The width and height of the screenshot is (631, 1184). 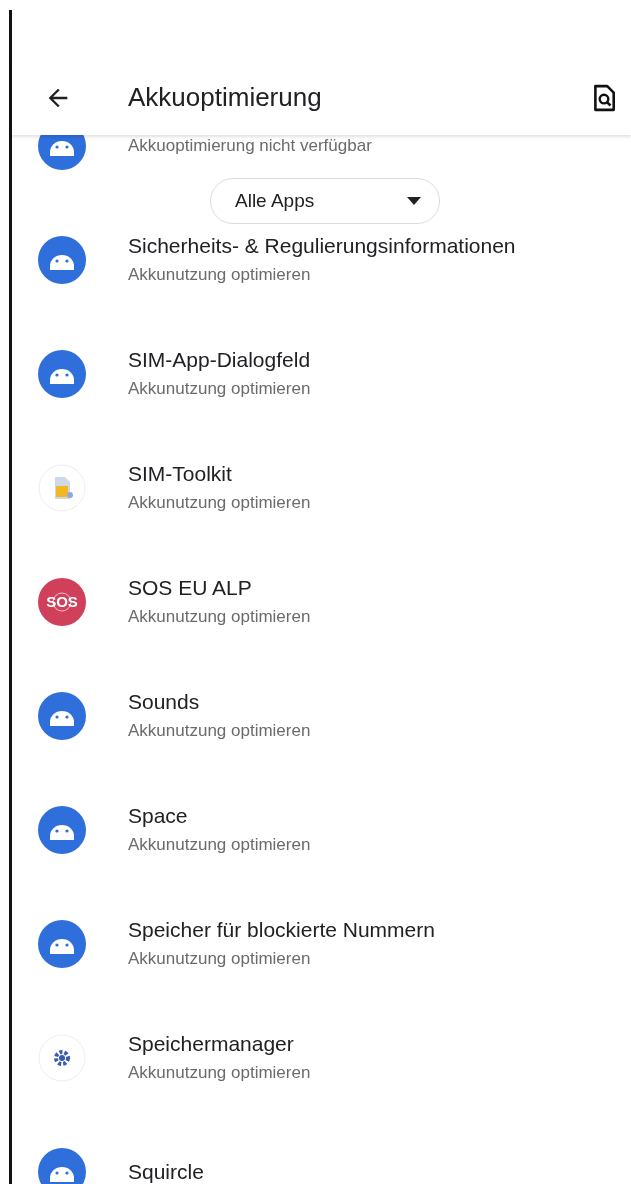 What do you see at coordinates (219, 816) in the screenshot?
I see `app-name: Space` at bounding box center [219, 816].